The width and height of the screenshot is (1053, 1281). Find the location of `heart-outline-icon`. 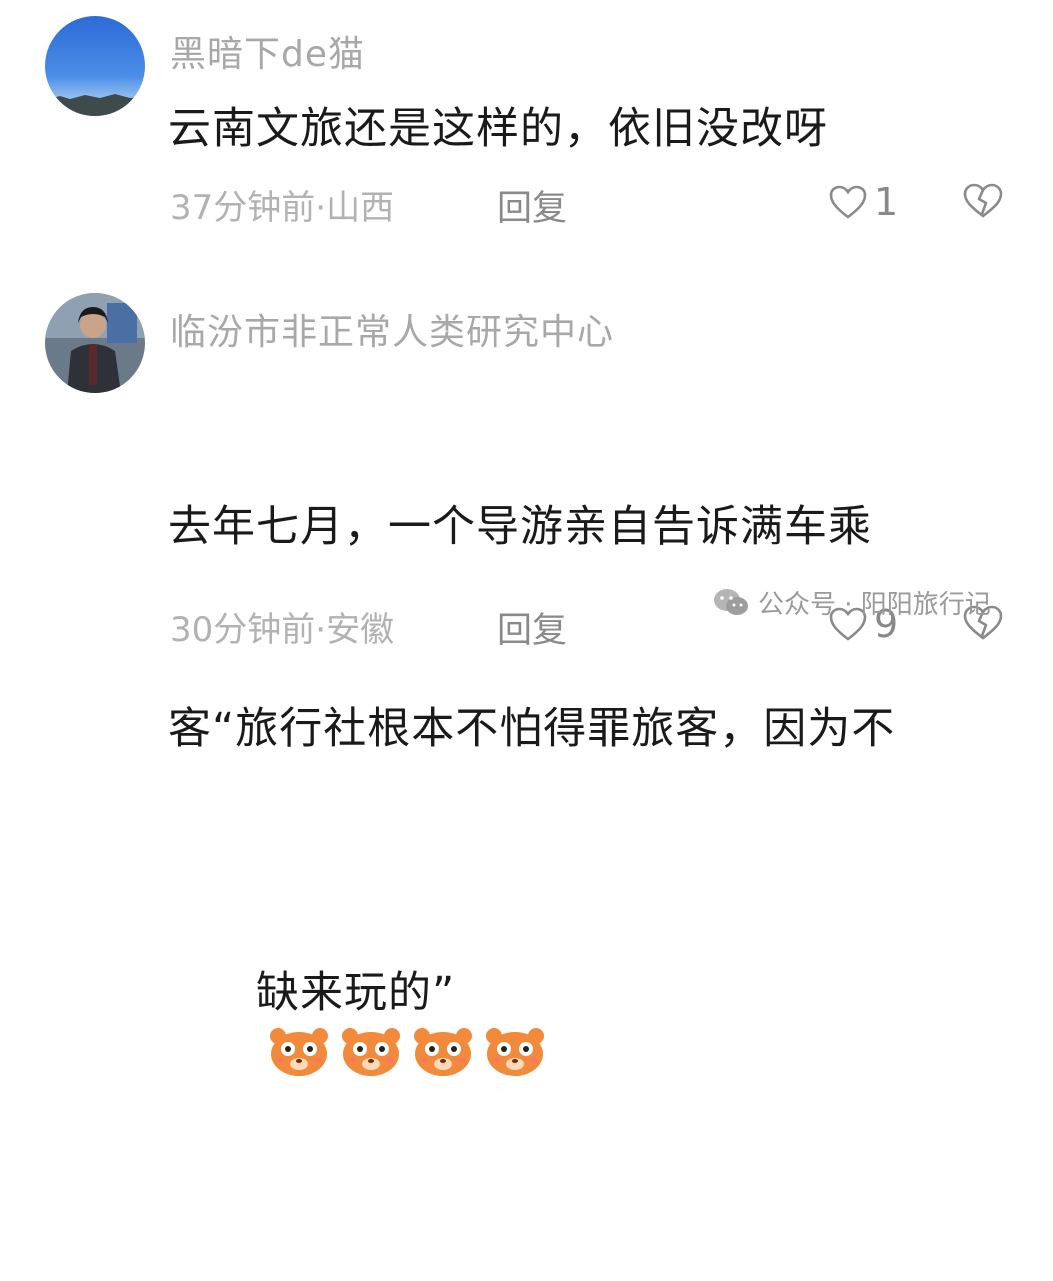

heart-outline-icon is located at coordinates (848, 202).